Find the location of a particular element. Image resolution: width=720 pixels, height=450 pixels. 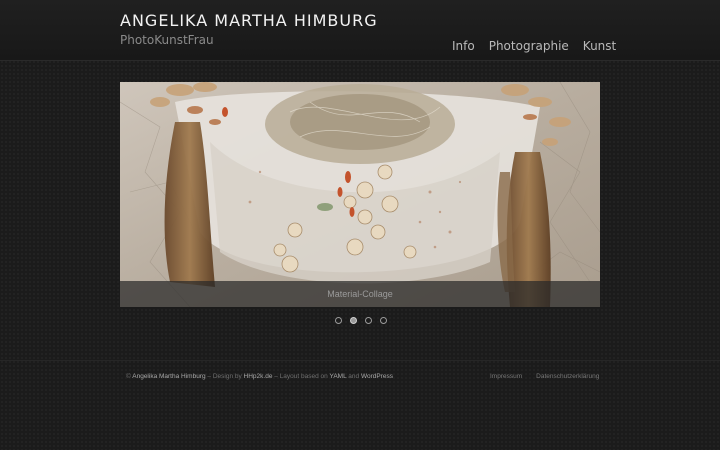

site-subtitle: PhotoKunstFrau is located at coordinates (167, 40).